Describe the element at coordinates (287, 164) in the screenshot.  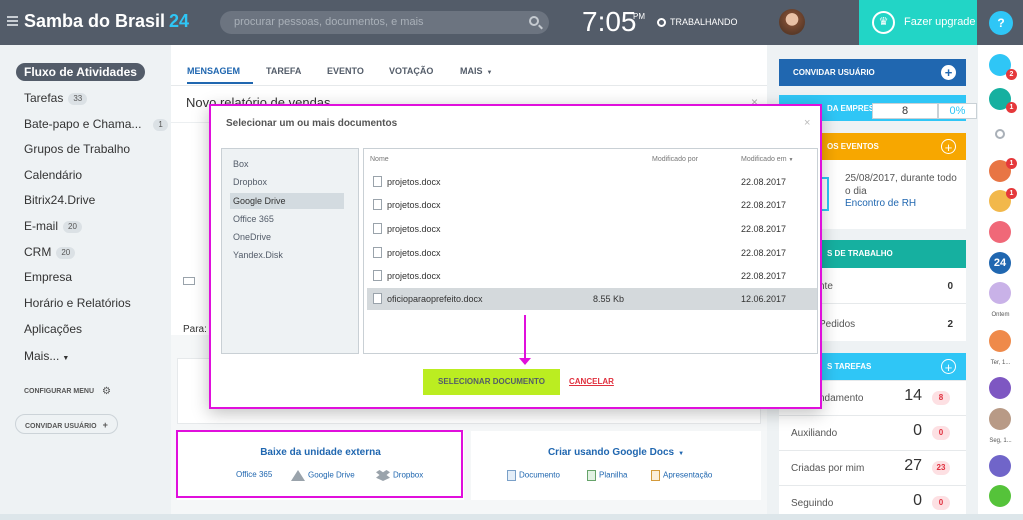
I see `source-box: Box` at that location.